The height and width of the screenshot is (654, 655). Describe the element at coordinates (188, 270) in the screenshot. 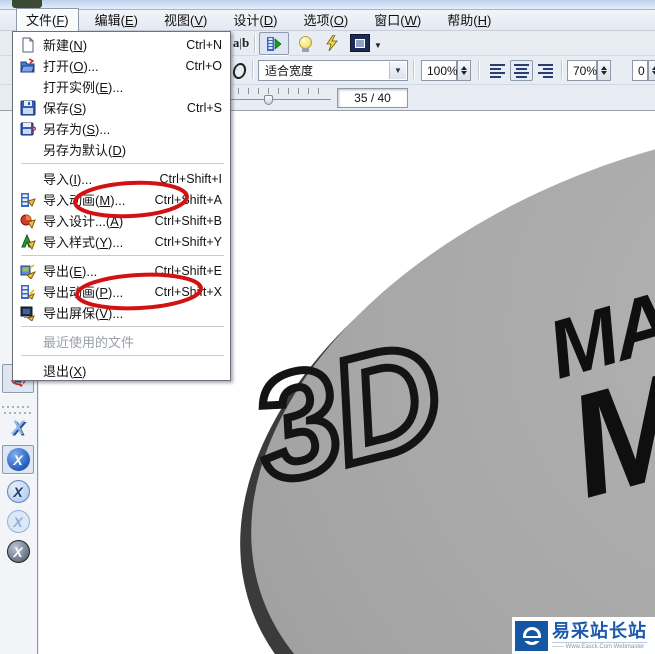

I see `menu-item-shortcut: Ctrl+Shift+E` at that location.